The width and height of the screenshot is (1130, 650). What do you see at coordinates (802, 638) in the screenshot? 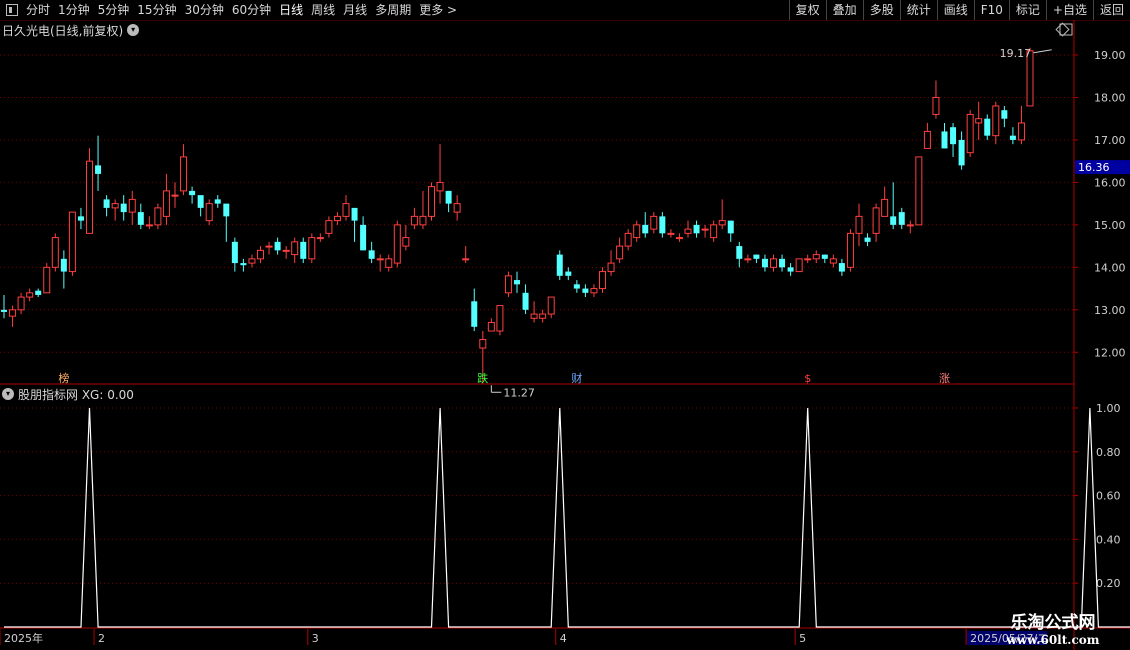
I see `x-tick-label: 5` at bounding box center [802, 638].